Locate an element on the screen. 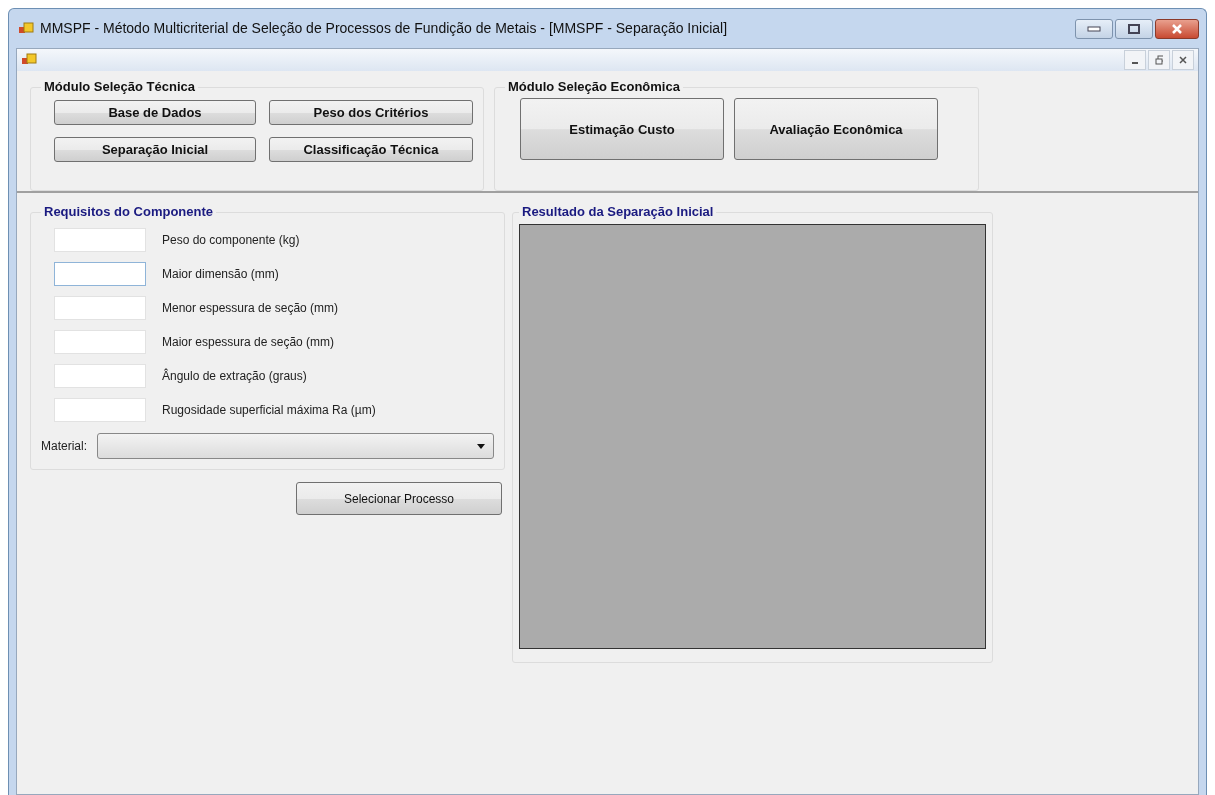  group-title: Módulo Seleção Técnica is located at coordinates (119, 87).